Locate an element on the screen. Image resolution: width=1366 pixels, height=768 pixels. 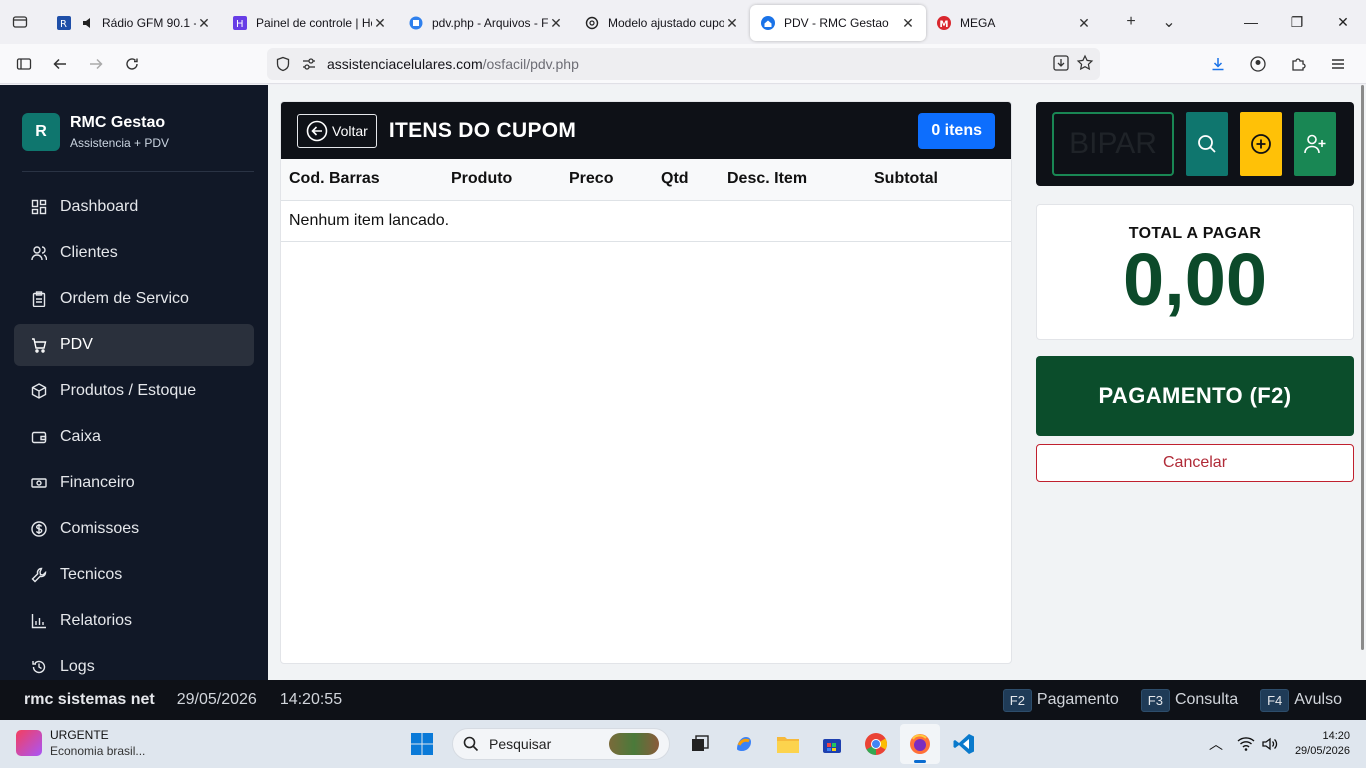
new-tab-icon: + is located at coordinates (1131, 22).